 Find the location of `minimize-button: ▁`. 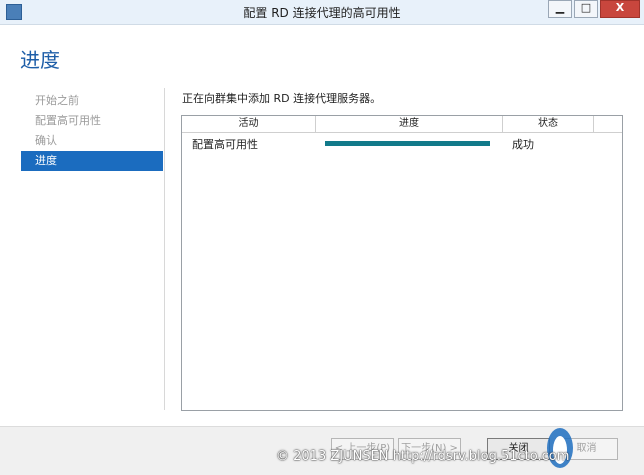

minimize-button: ▁ is located at coordinates (560, 9).